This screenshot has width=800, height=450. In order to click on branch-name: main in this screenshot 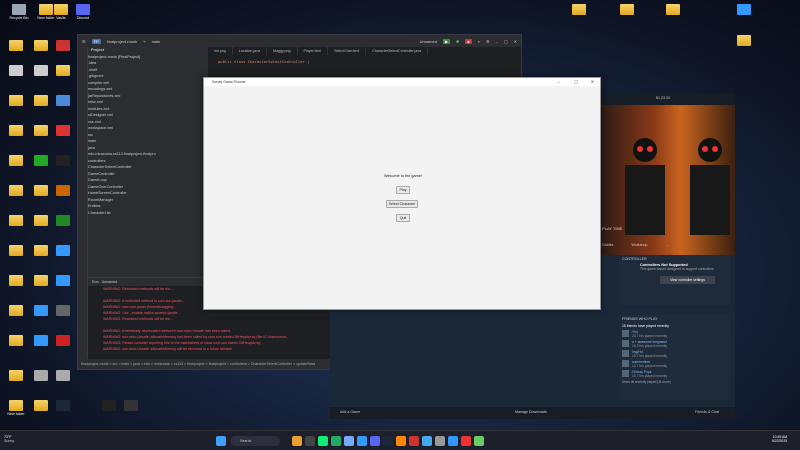, I will do `click(156, 41)`.